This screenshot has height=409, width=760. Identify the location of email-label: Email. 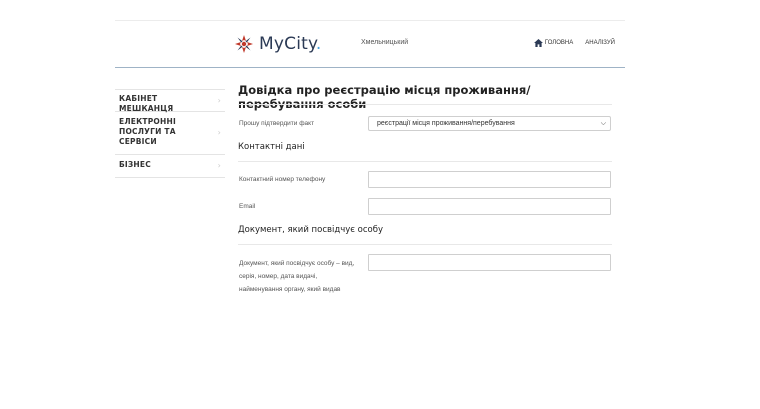
(247, 206).